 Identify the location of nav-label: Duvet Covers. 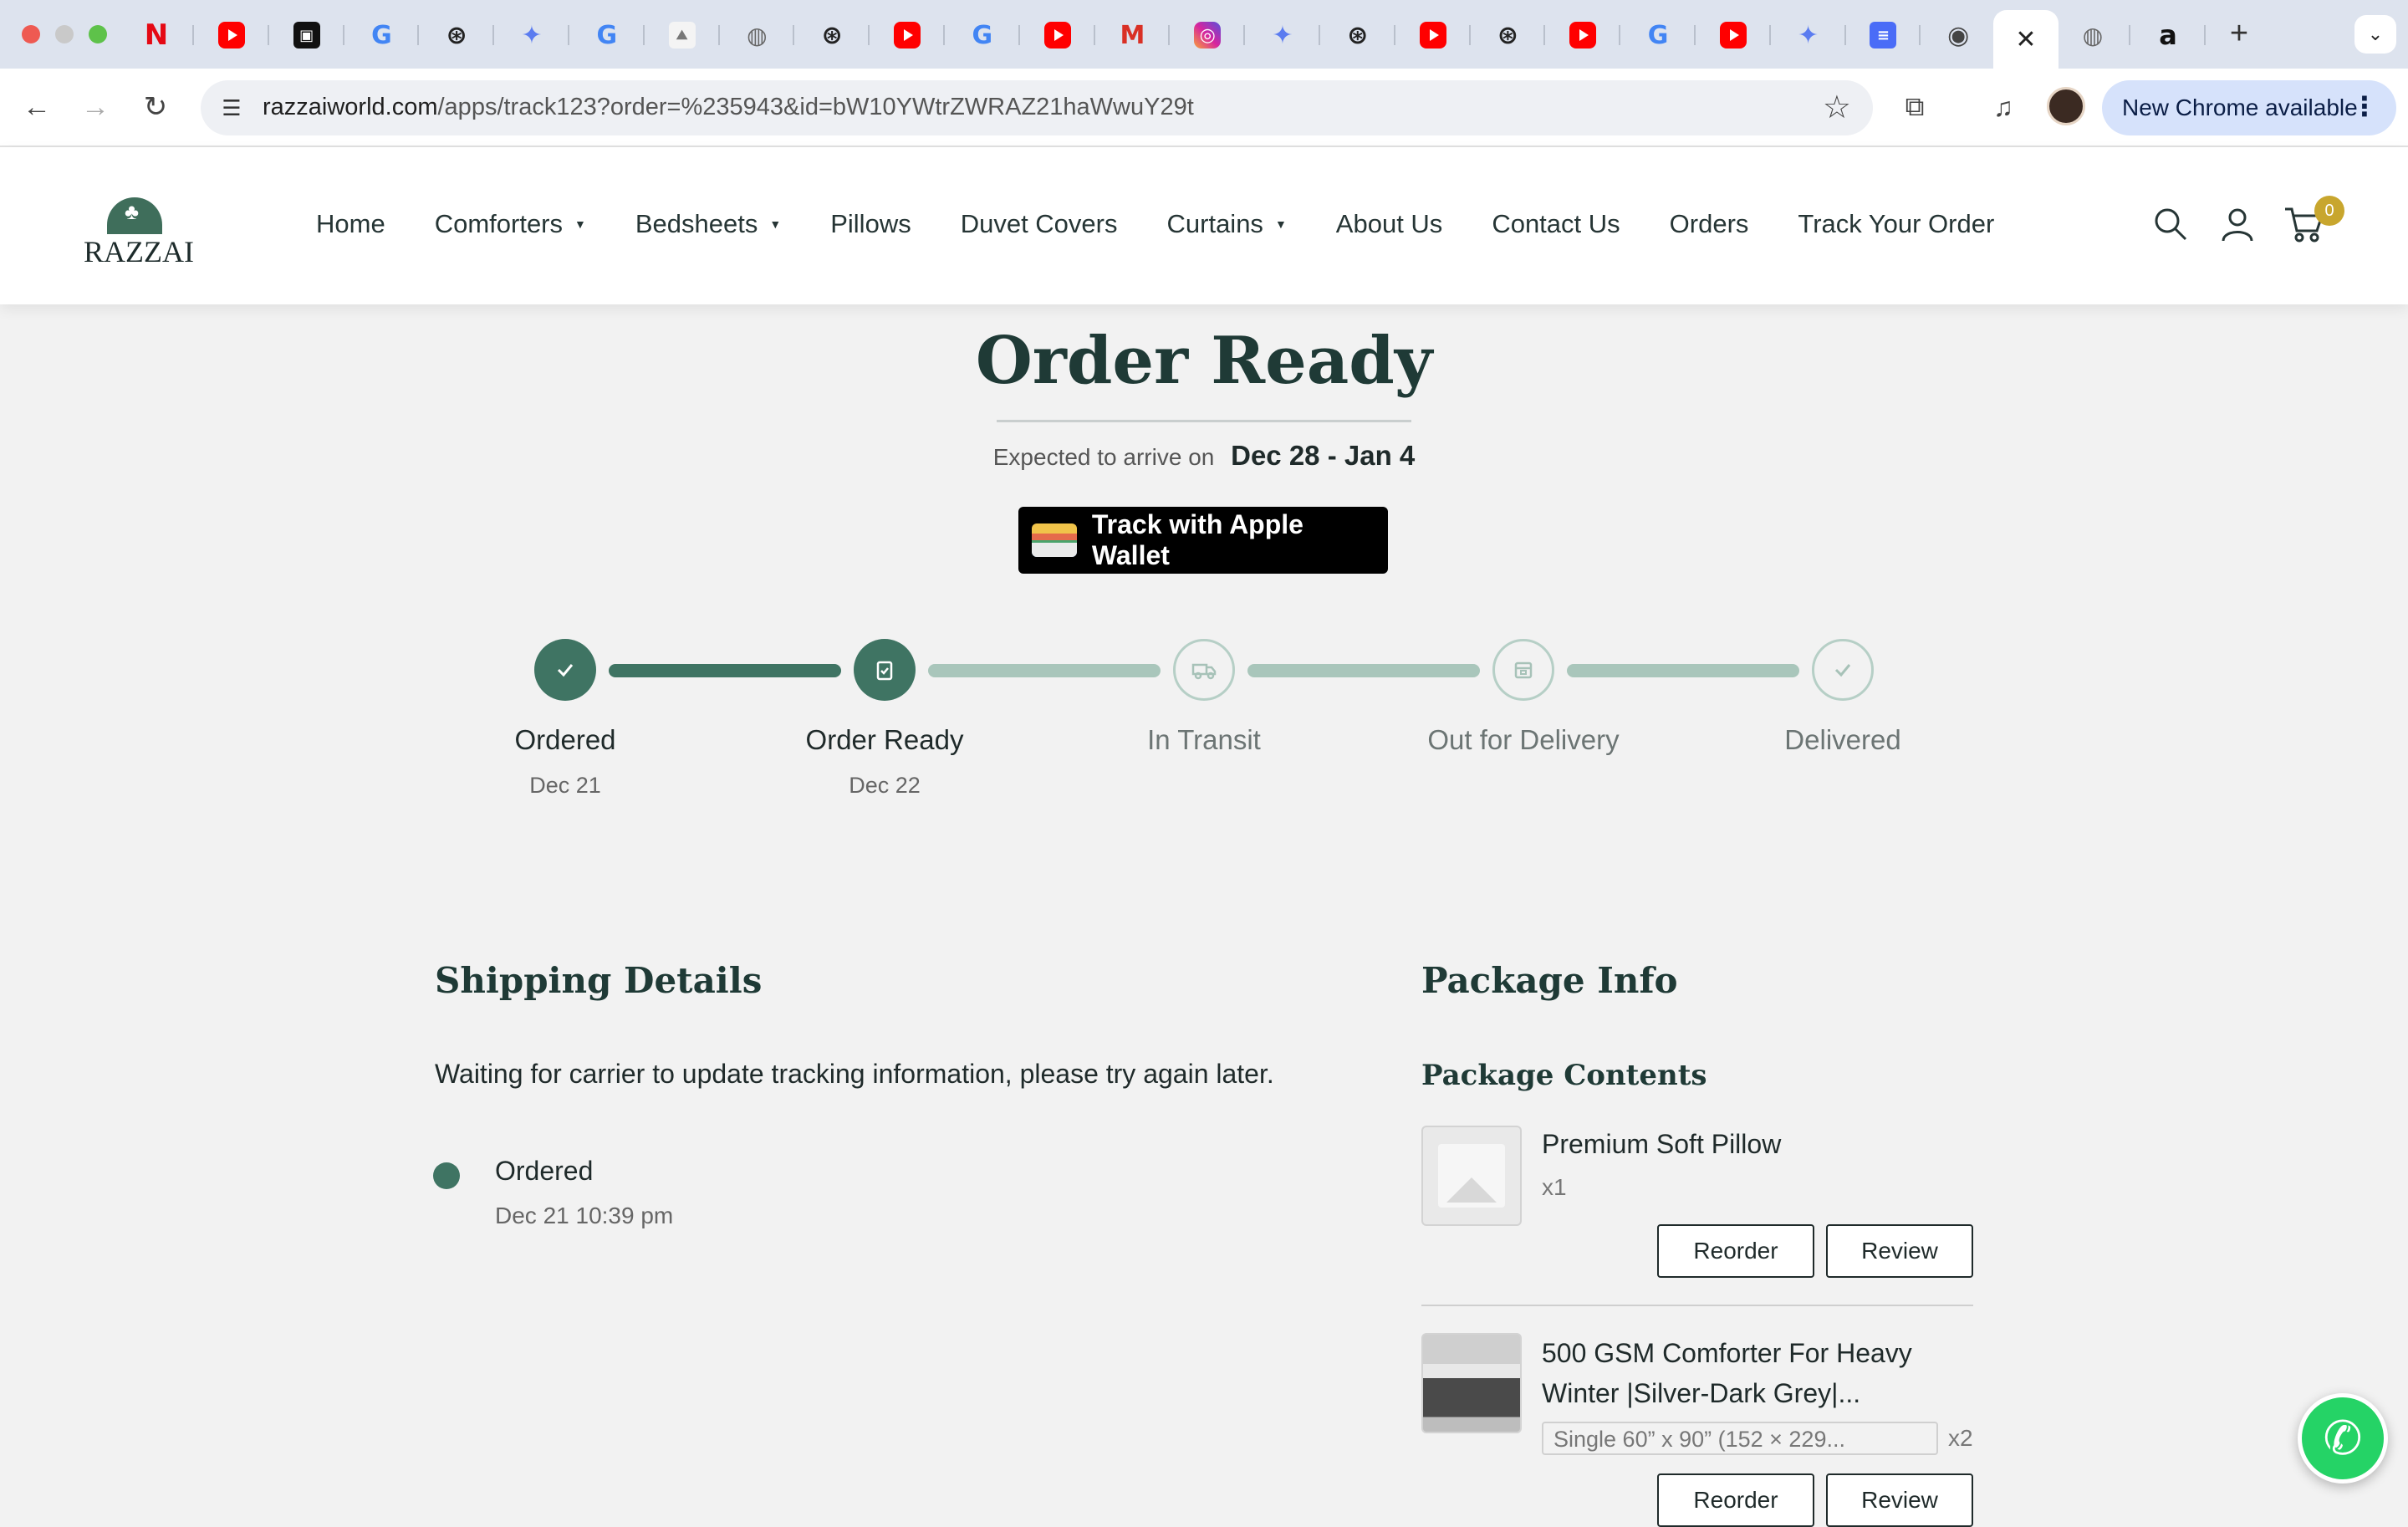
(1039, 224).